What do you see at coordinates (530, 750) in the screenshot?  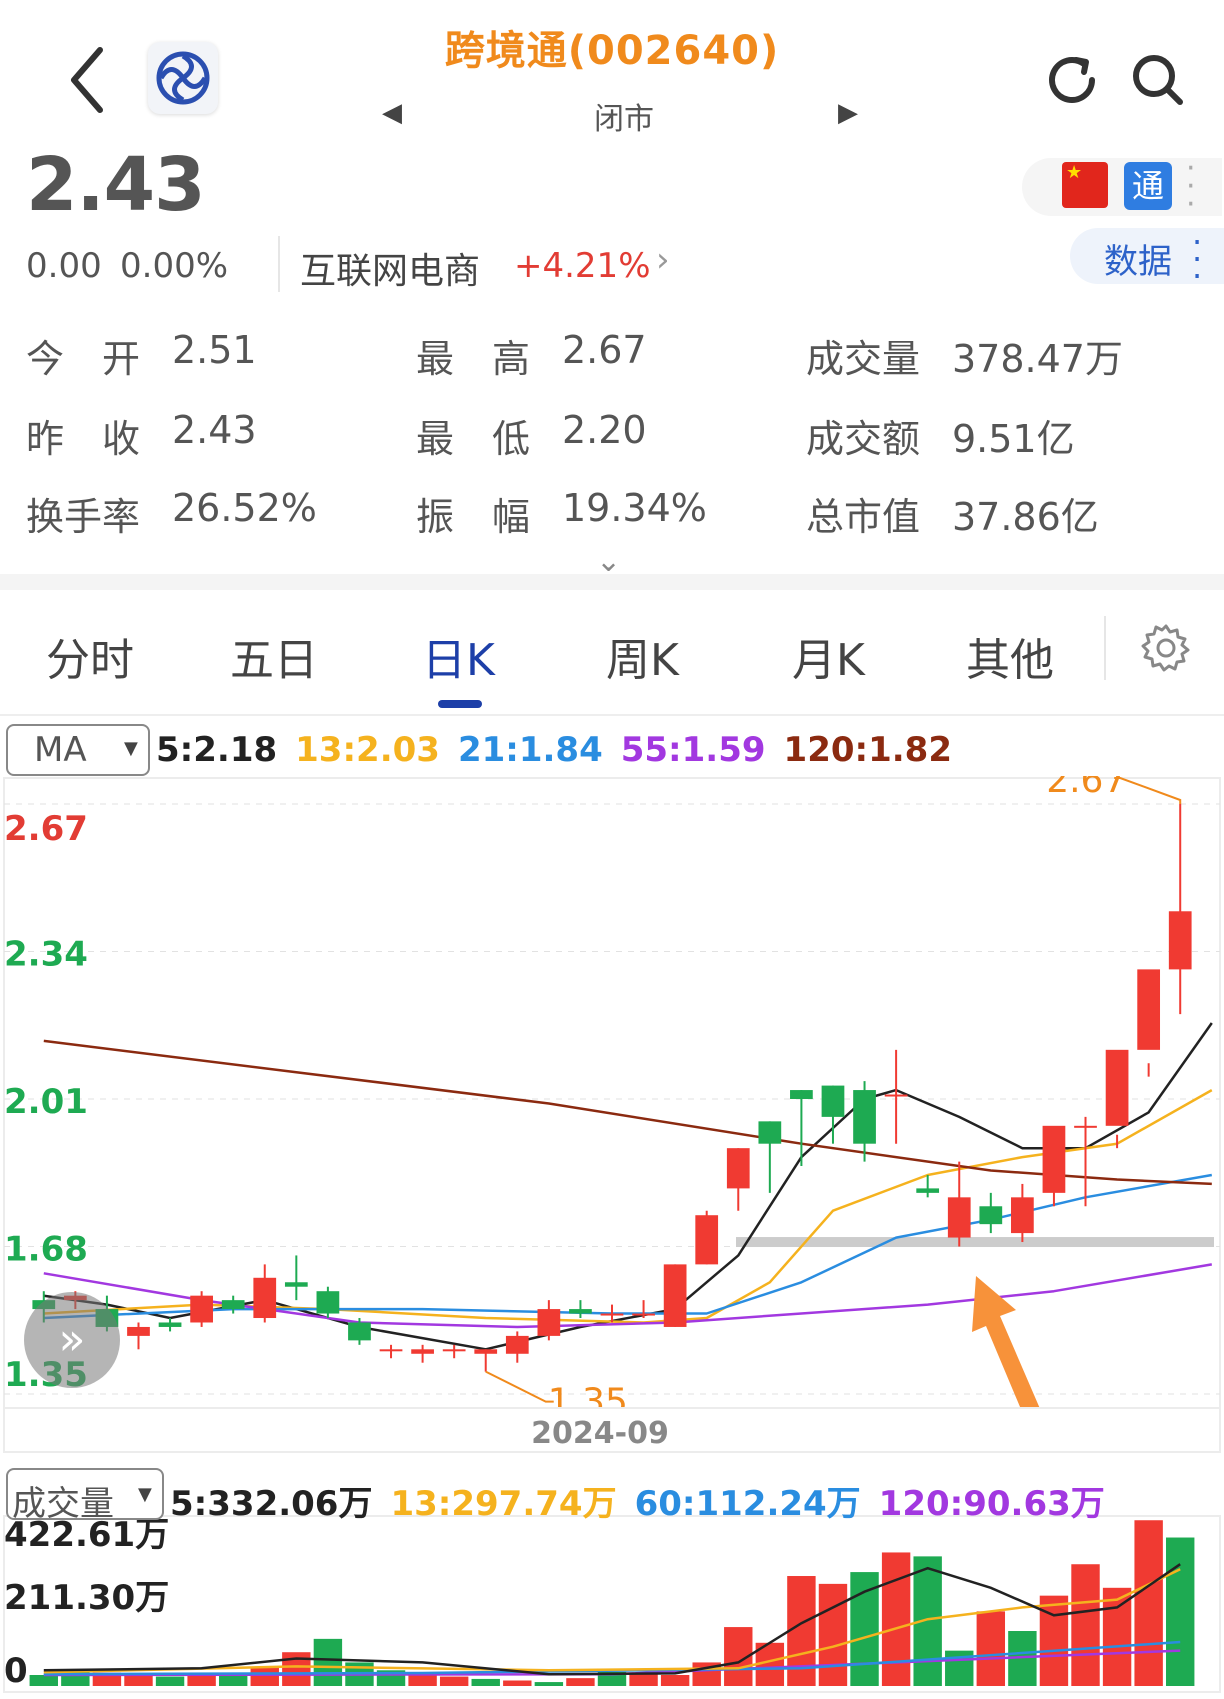 I see `ma-values-item: 21:1.84` at bounding box center [530, 750].